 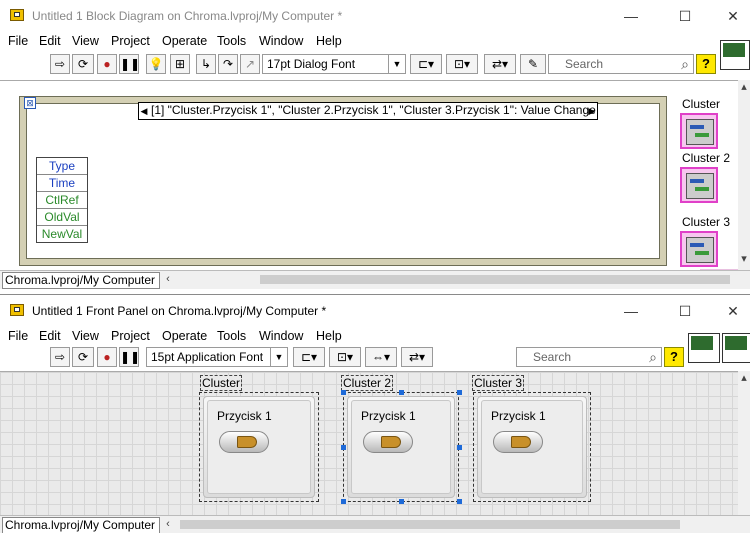 I want to click on resize-objects-icon: ⇔▾, so click(x=381, y=357).